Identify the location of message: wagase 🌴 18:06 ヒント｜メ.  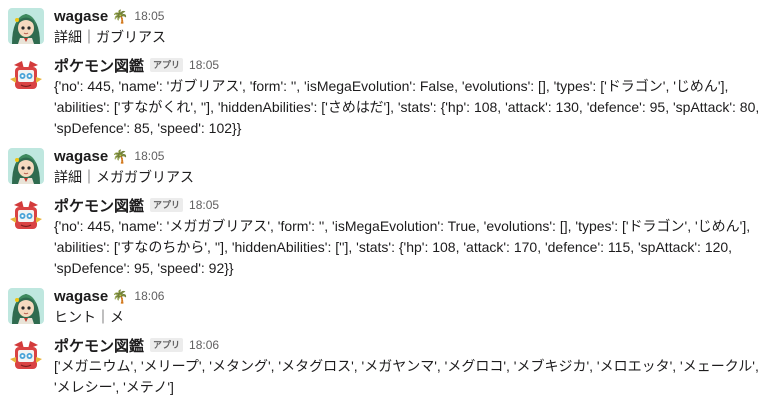
(385, 305).